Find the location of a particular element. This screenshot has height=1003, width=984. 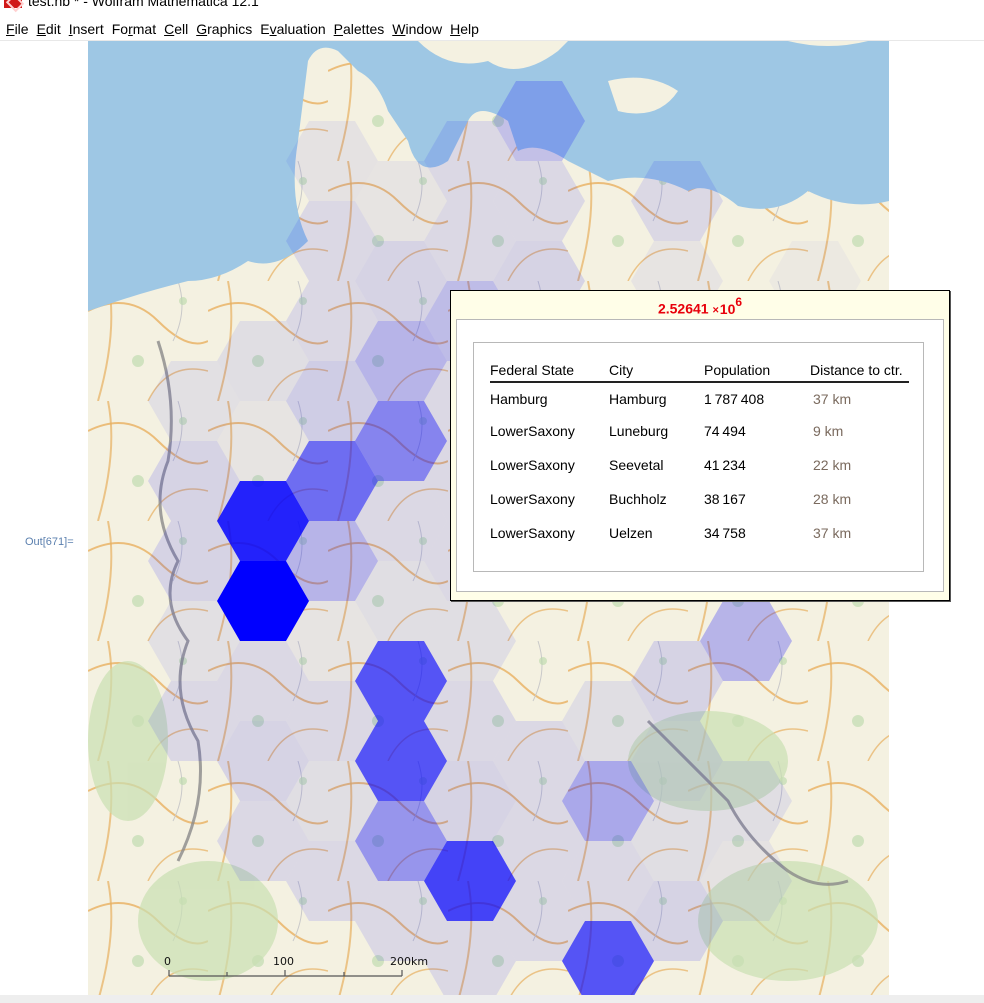

menu-window: Window is located at coordinates (417, 29).